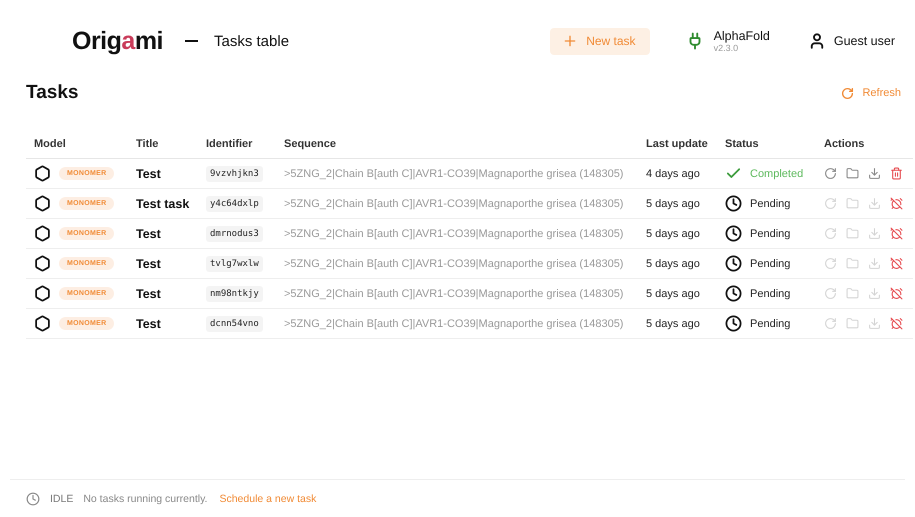  Describe the element at coordinates (234, 264) in the screenshot. I see `task-identifier: tvlg7wxlw` at that location.